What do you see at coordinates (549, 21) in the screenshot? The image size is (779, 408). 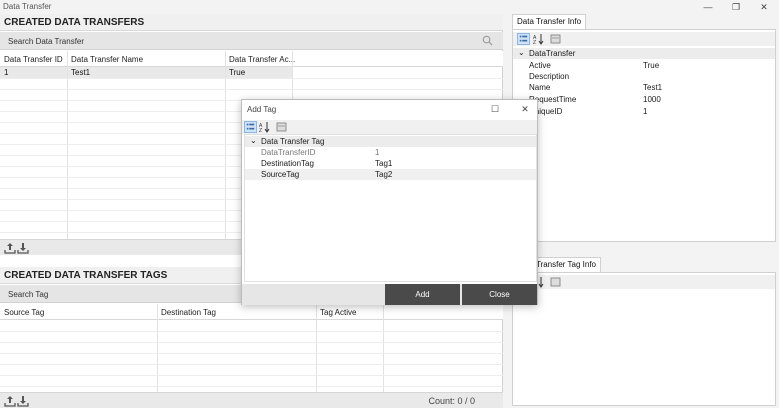 I see `tab-data-transfer-info: Data Transfer Info` at bounding box center [549, 21].